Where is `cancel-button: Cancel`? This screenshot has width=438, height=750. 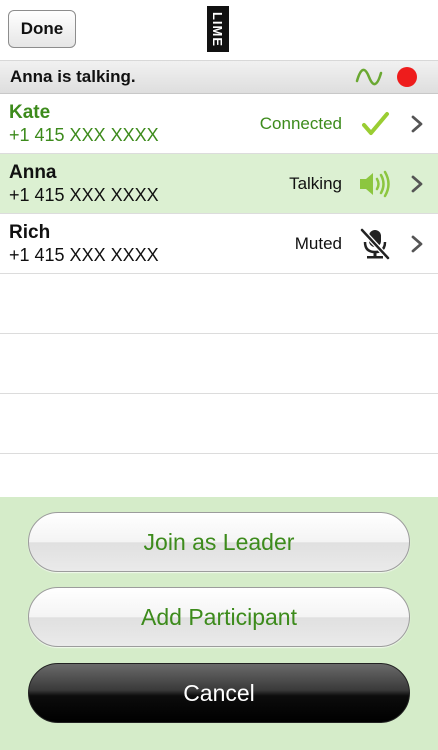 cancel-button: Cancel is located at coordinates (219, 693).